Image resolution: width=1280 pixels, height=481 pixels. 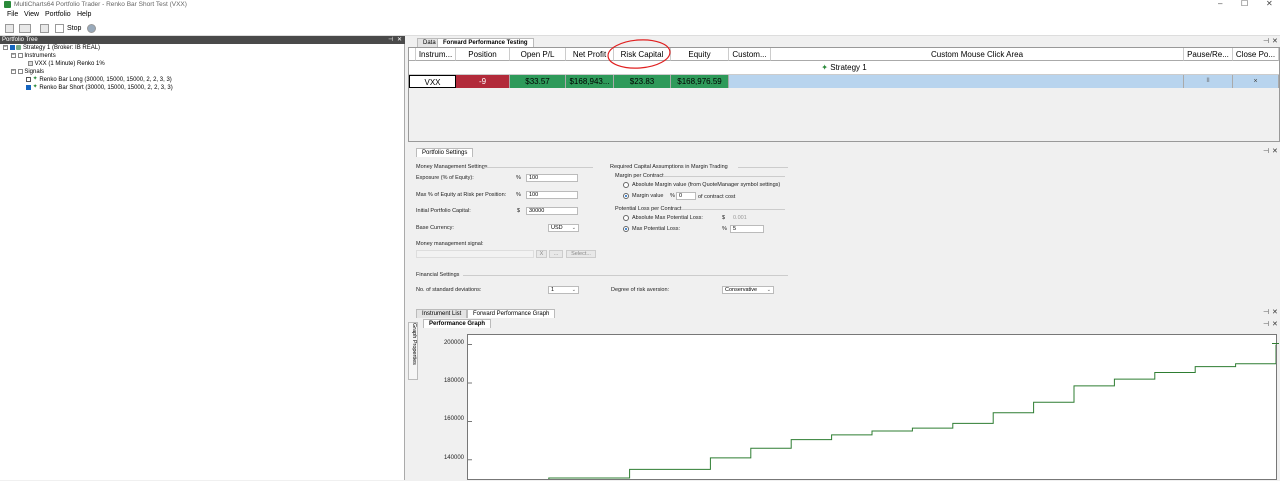 What do you see at coordinates (538, 54) in the screenshot?
I see `header-open-pl: Open P/L` at bounding box center [538, 54].